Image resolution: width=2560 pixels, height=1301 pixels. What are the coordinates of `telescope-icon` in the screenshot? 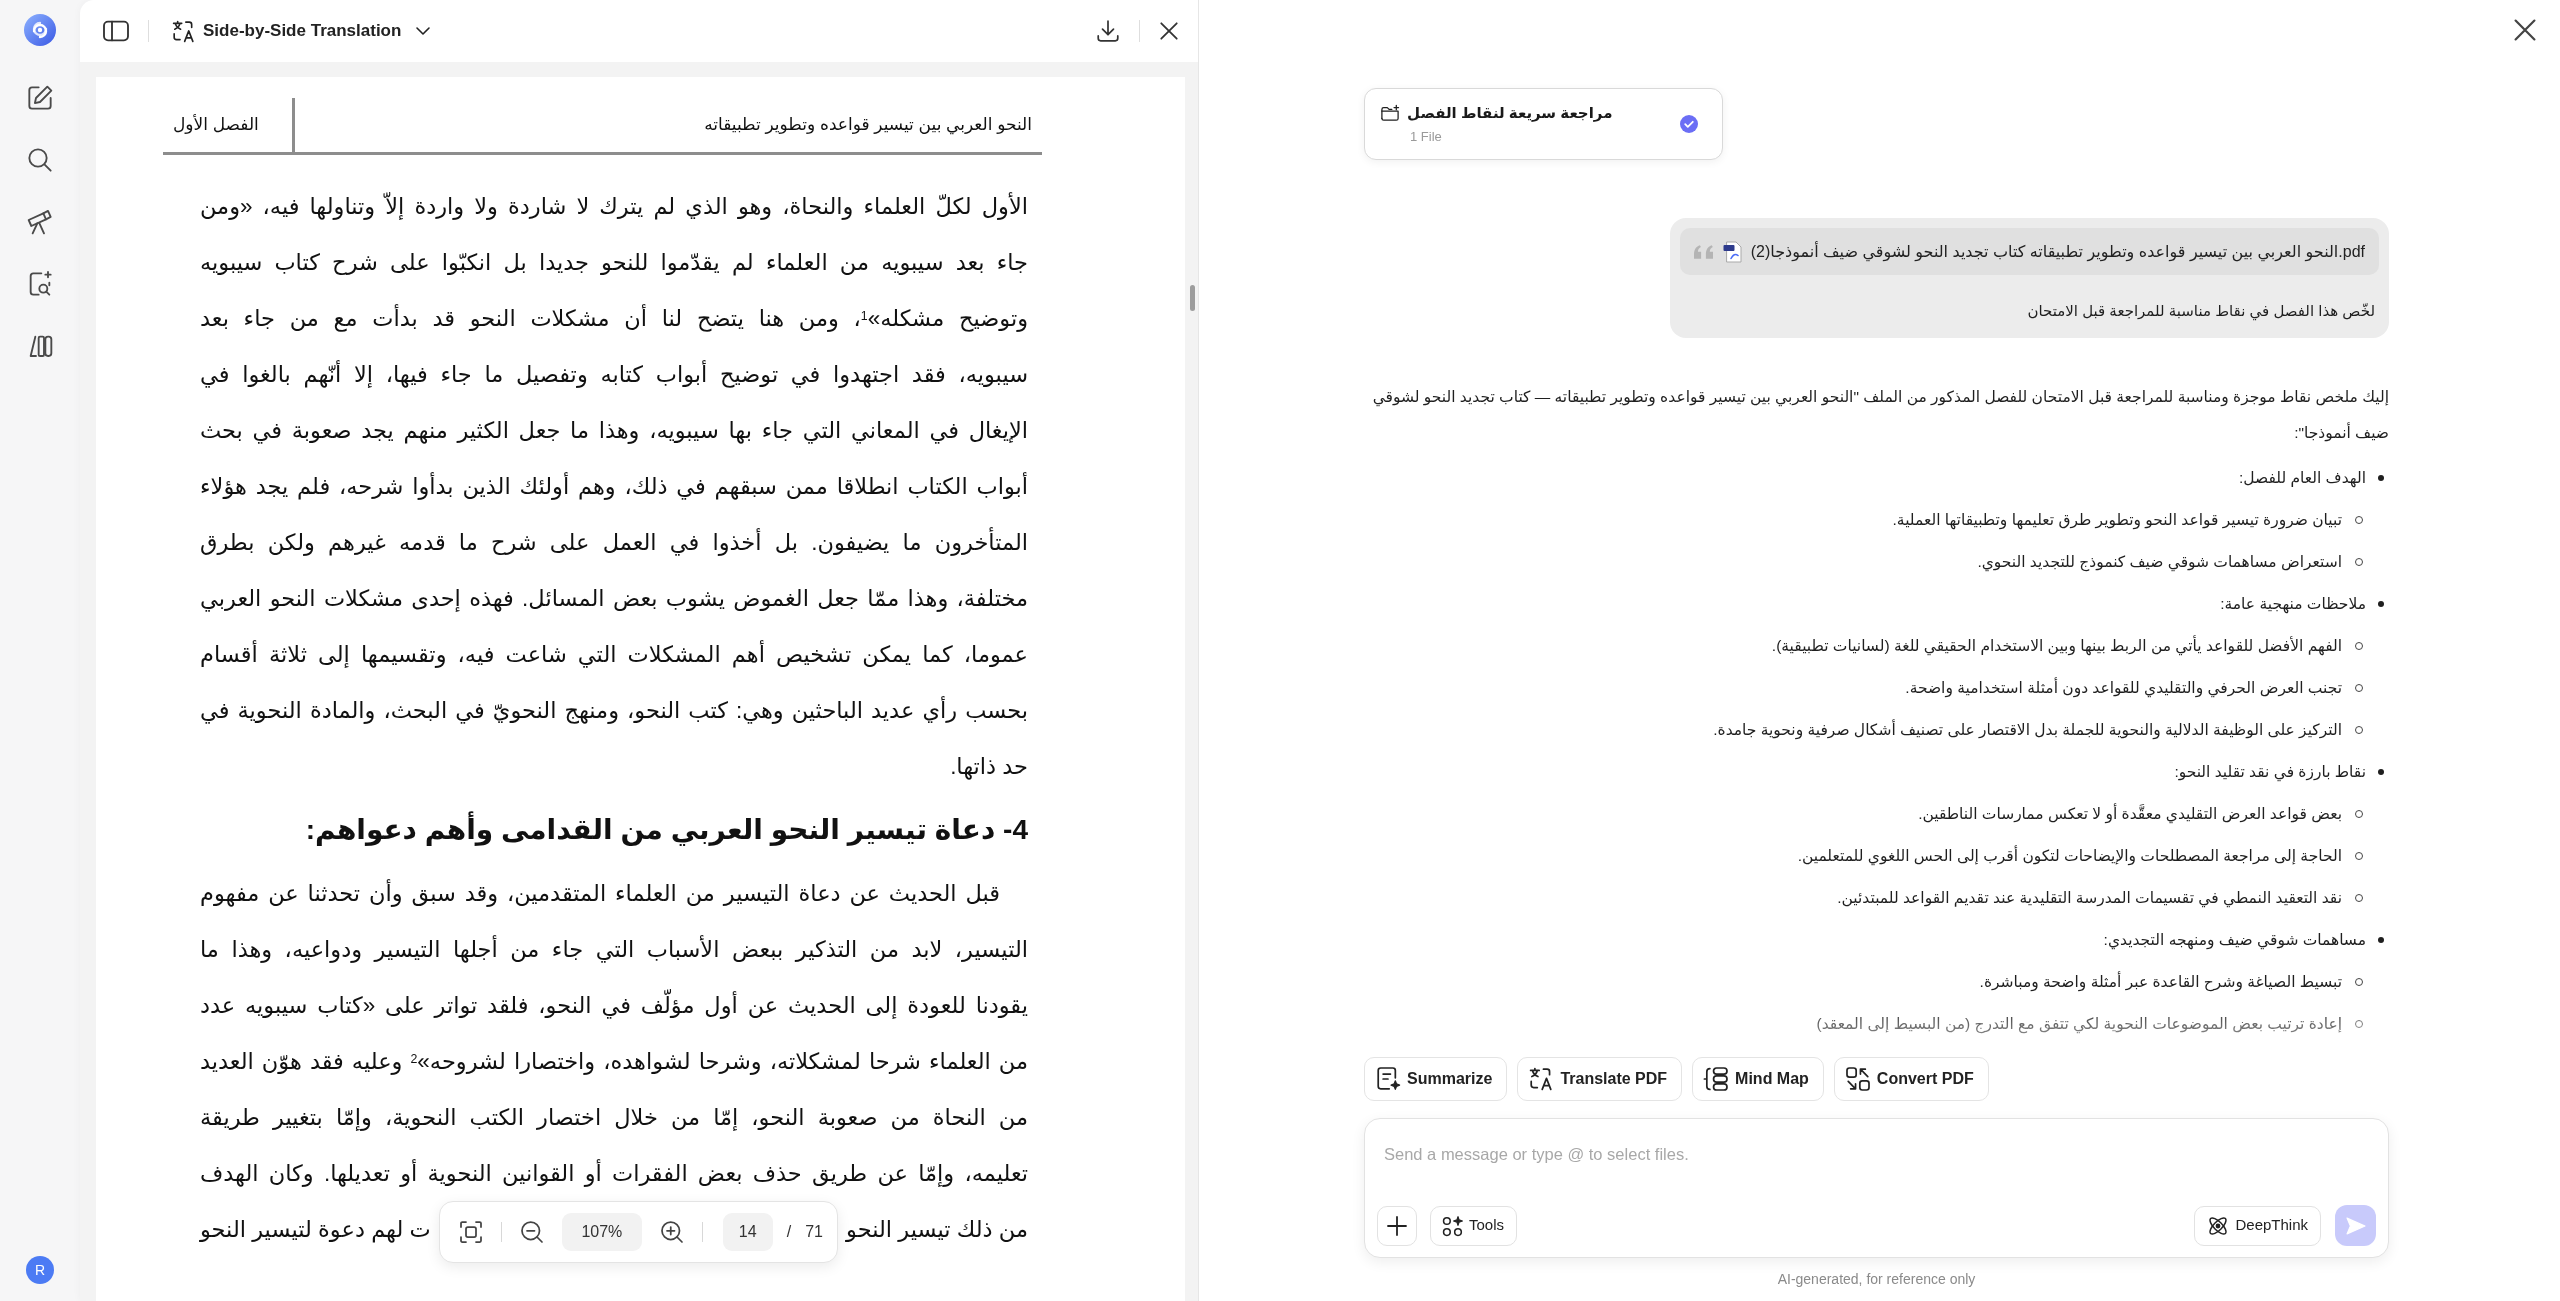 It's located at (40, 222).